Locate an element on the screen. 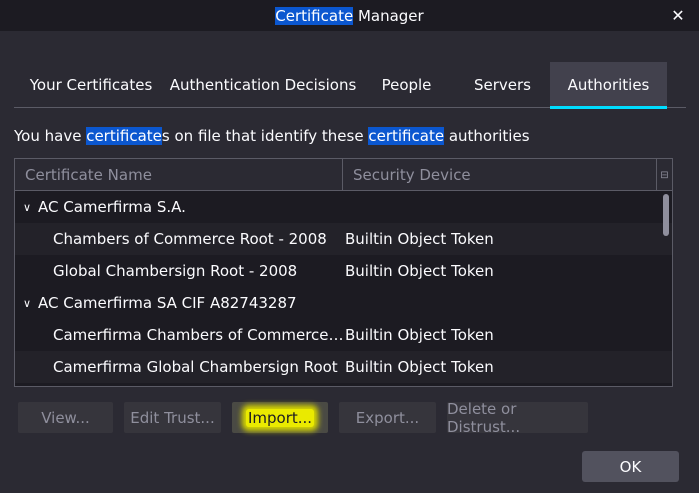  tab-label: Authentication Decisions is located at coordinates (263, 85).